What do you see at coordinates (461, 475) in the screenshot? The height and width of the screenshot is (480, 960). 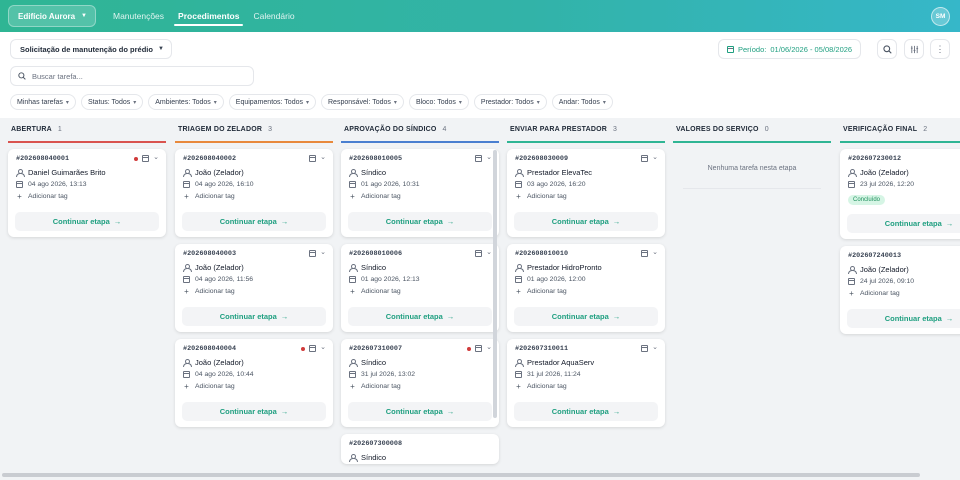 I see `board-scrollbar` at bounding box center [461, 475].